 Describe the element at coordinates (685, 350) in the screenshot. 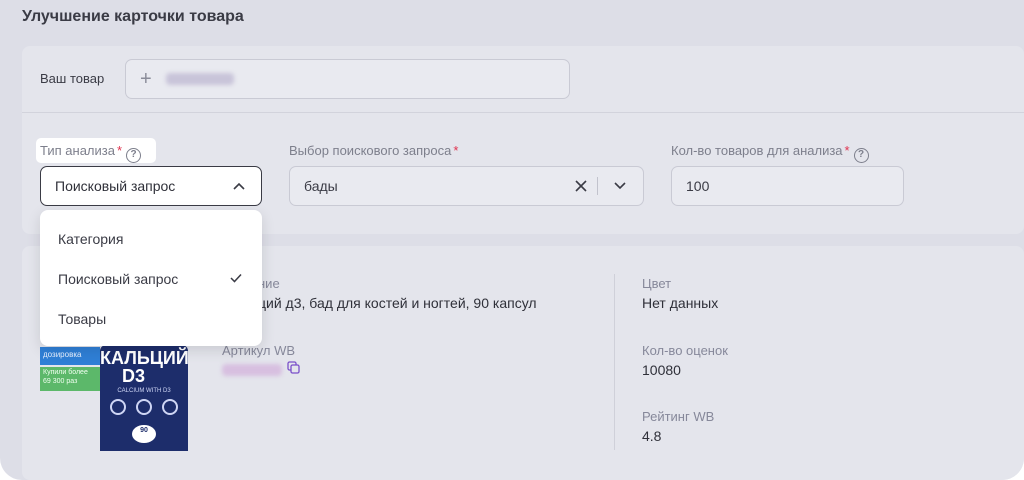

I see `reviews-label: Кол-во оценок` at that location.